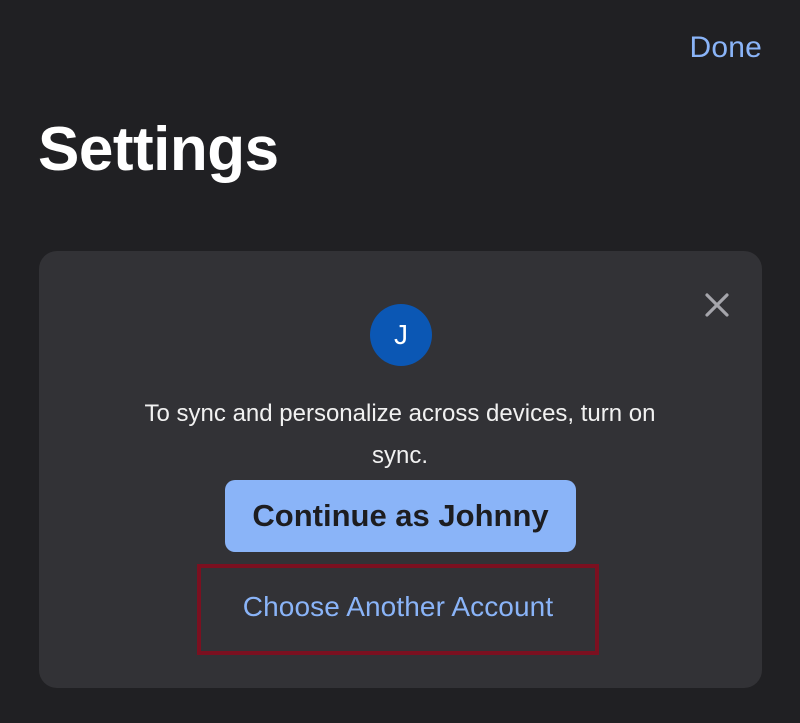 The height and width of the screenshot is (723, 800). Describe the element at coordinates (401, 335) in the screenshot. I see `avatar: J` at that location.